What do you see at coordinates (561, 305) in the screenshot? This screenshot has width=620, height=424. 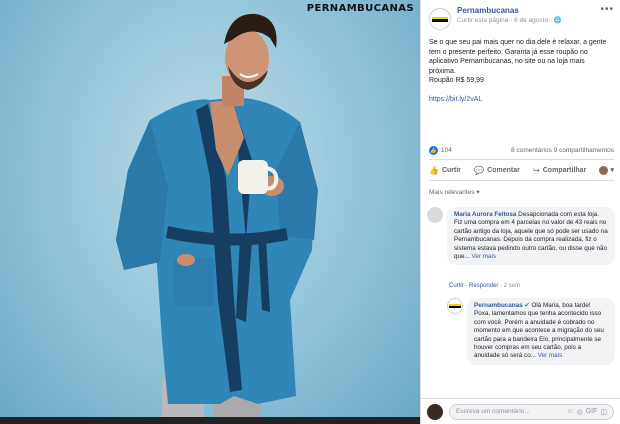 I see `reply-greeting: Olá Maria, boa tarde!` at bounding box center [561, 305].